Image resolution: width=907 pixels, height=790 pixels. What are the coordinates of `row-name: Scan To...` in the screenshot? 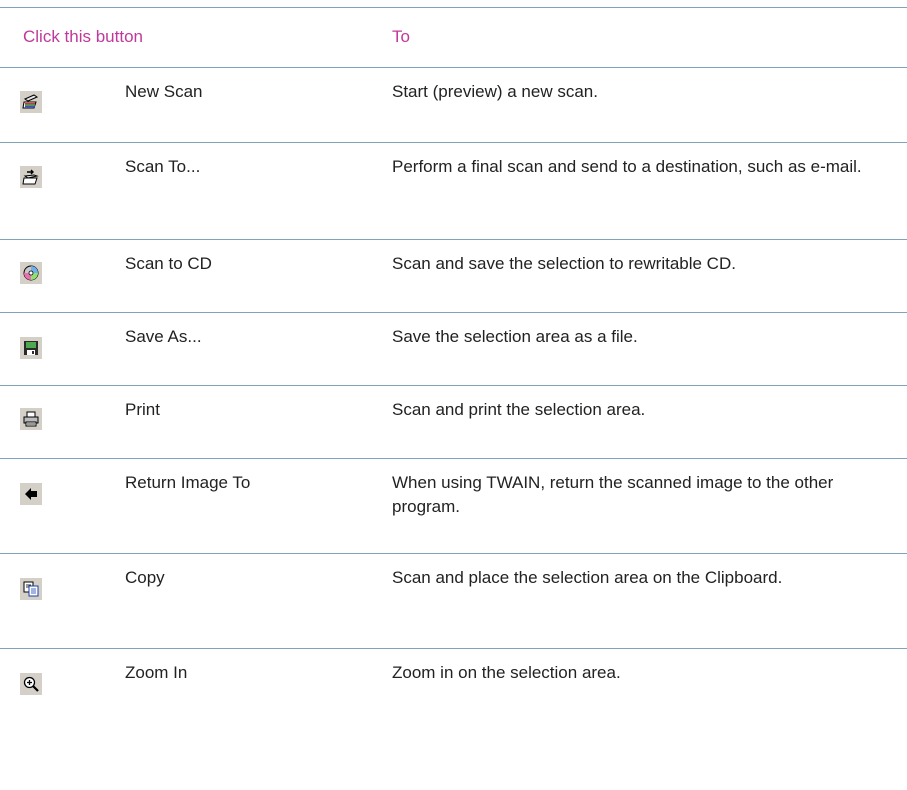 It's located at (163, 166).